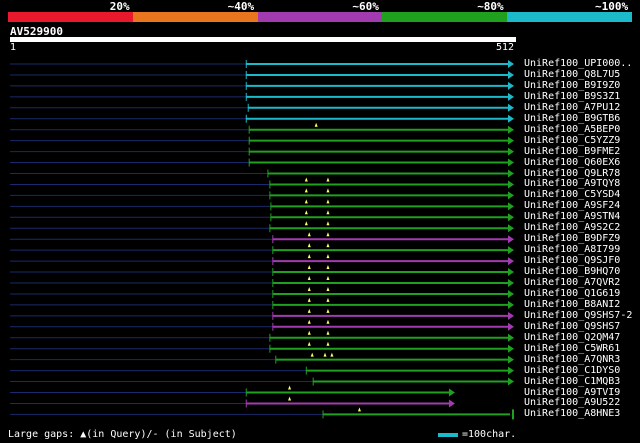  Describe the element at coordinates (572, 173) in the screenshot. I see `hit-label: UniRef100_Q9LR78` at that location.